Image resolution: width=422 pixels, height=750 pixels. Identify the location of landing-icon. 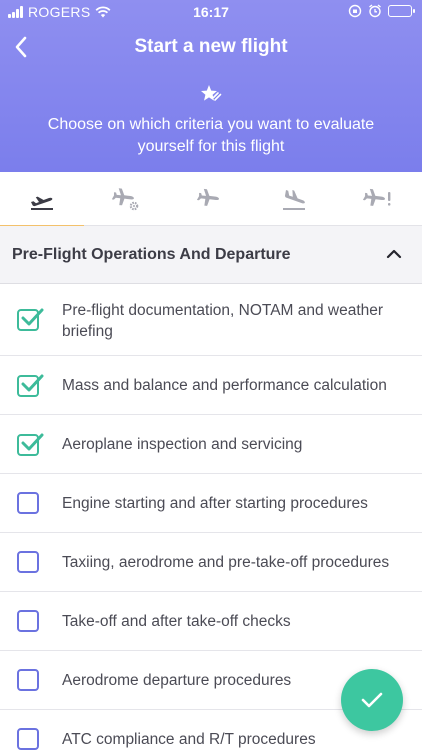
(294, 200).